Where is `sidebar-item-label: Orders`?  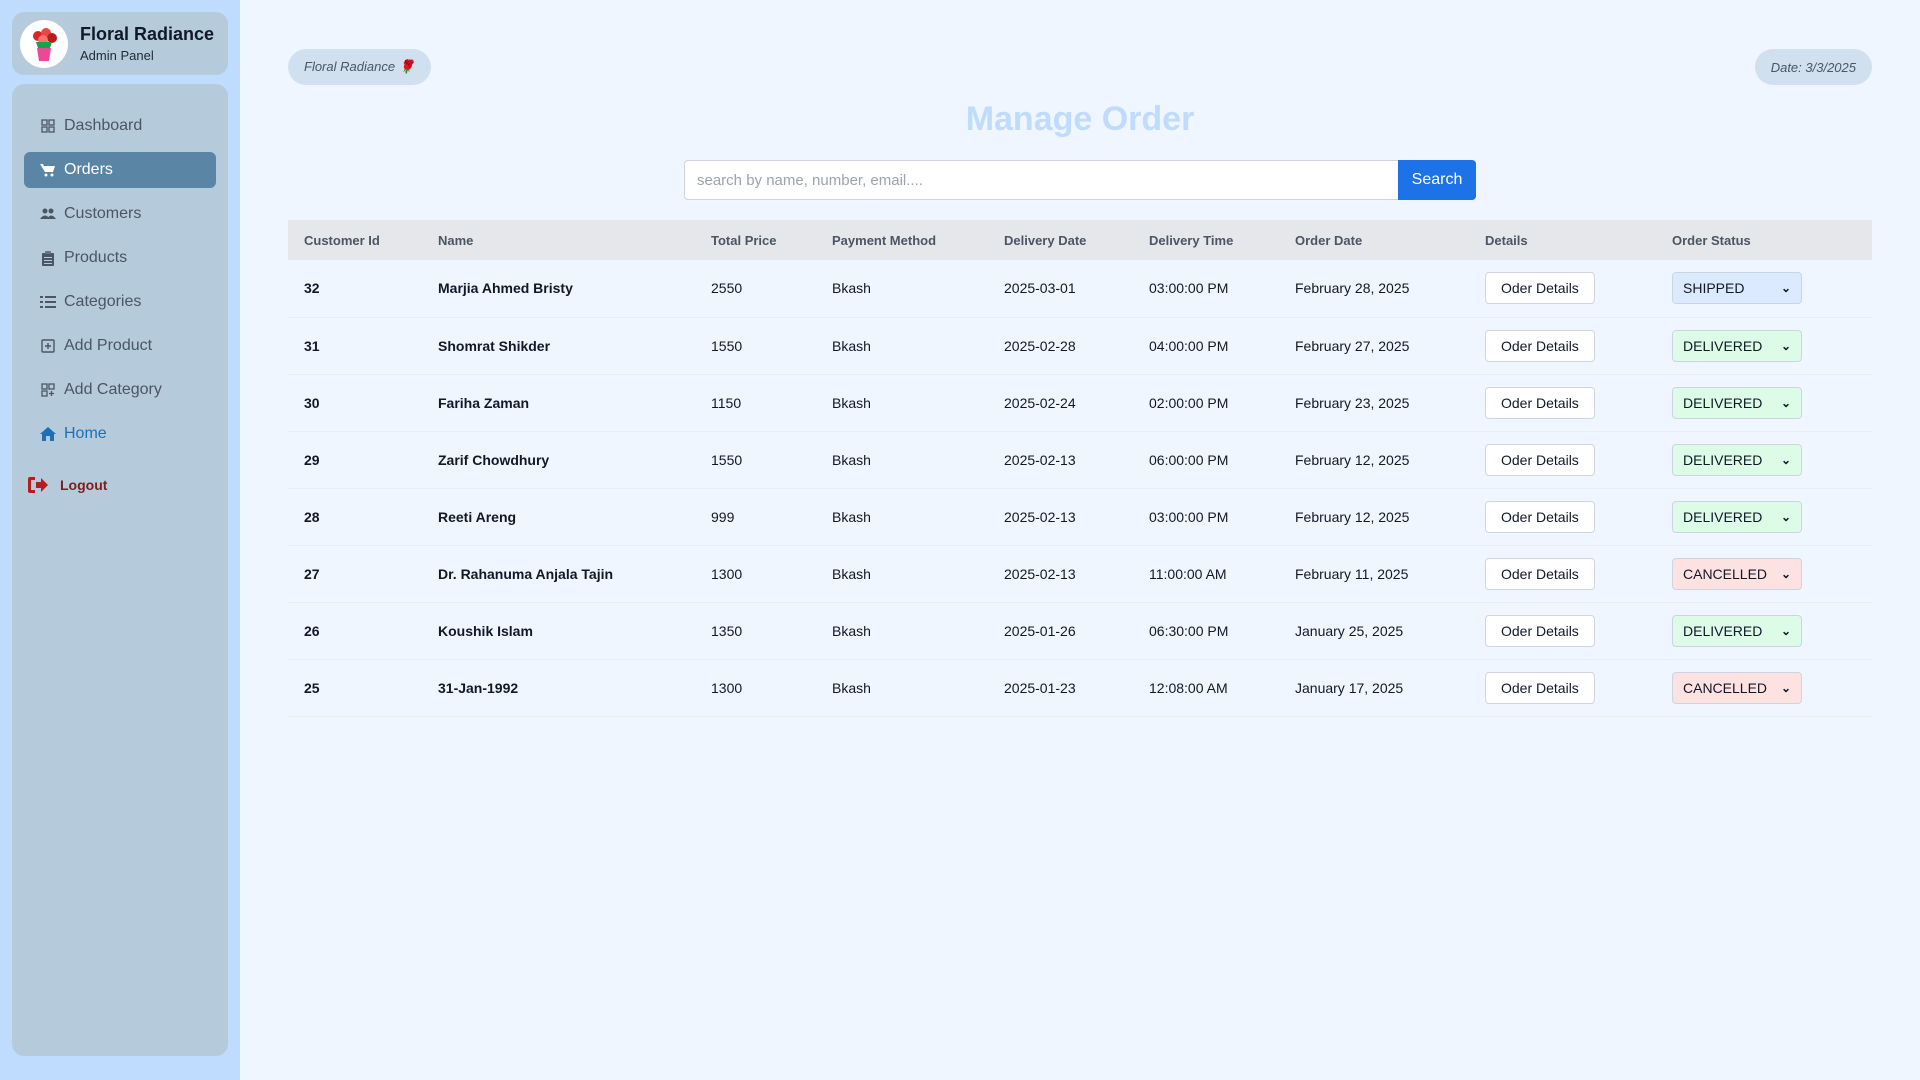 sidebar-item-label: Orders is located at coordinates (88, 169).